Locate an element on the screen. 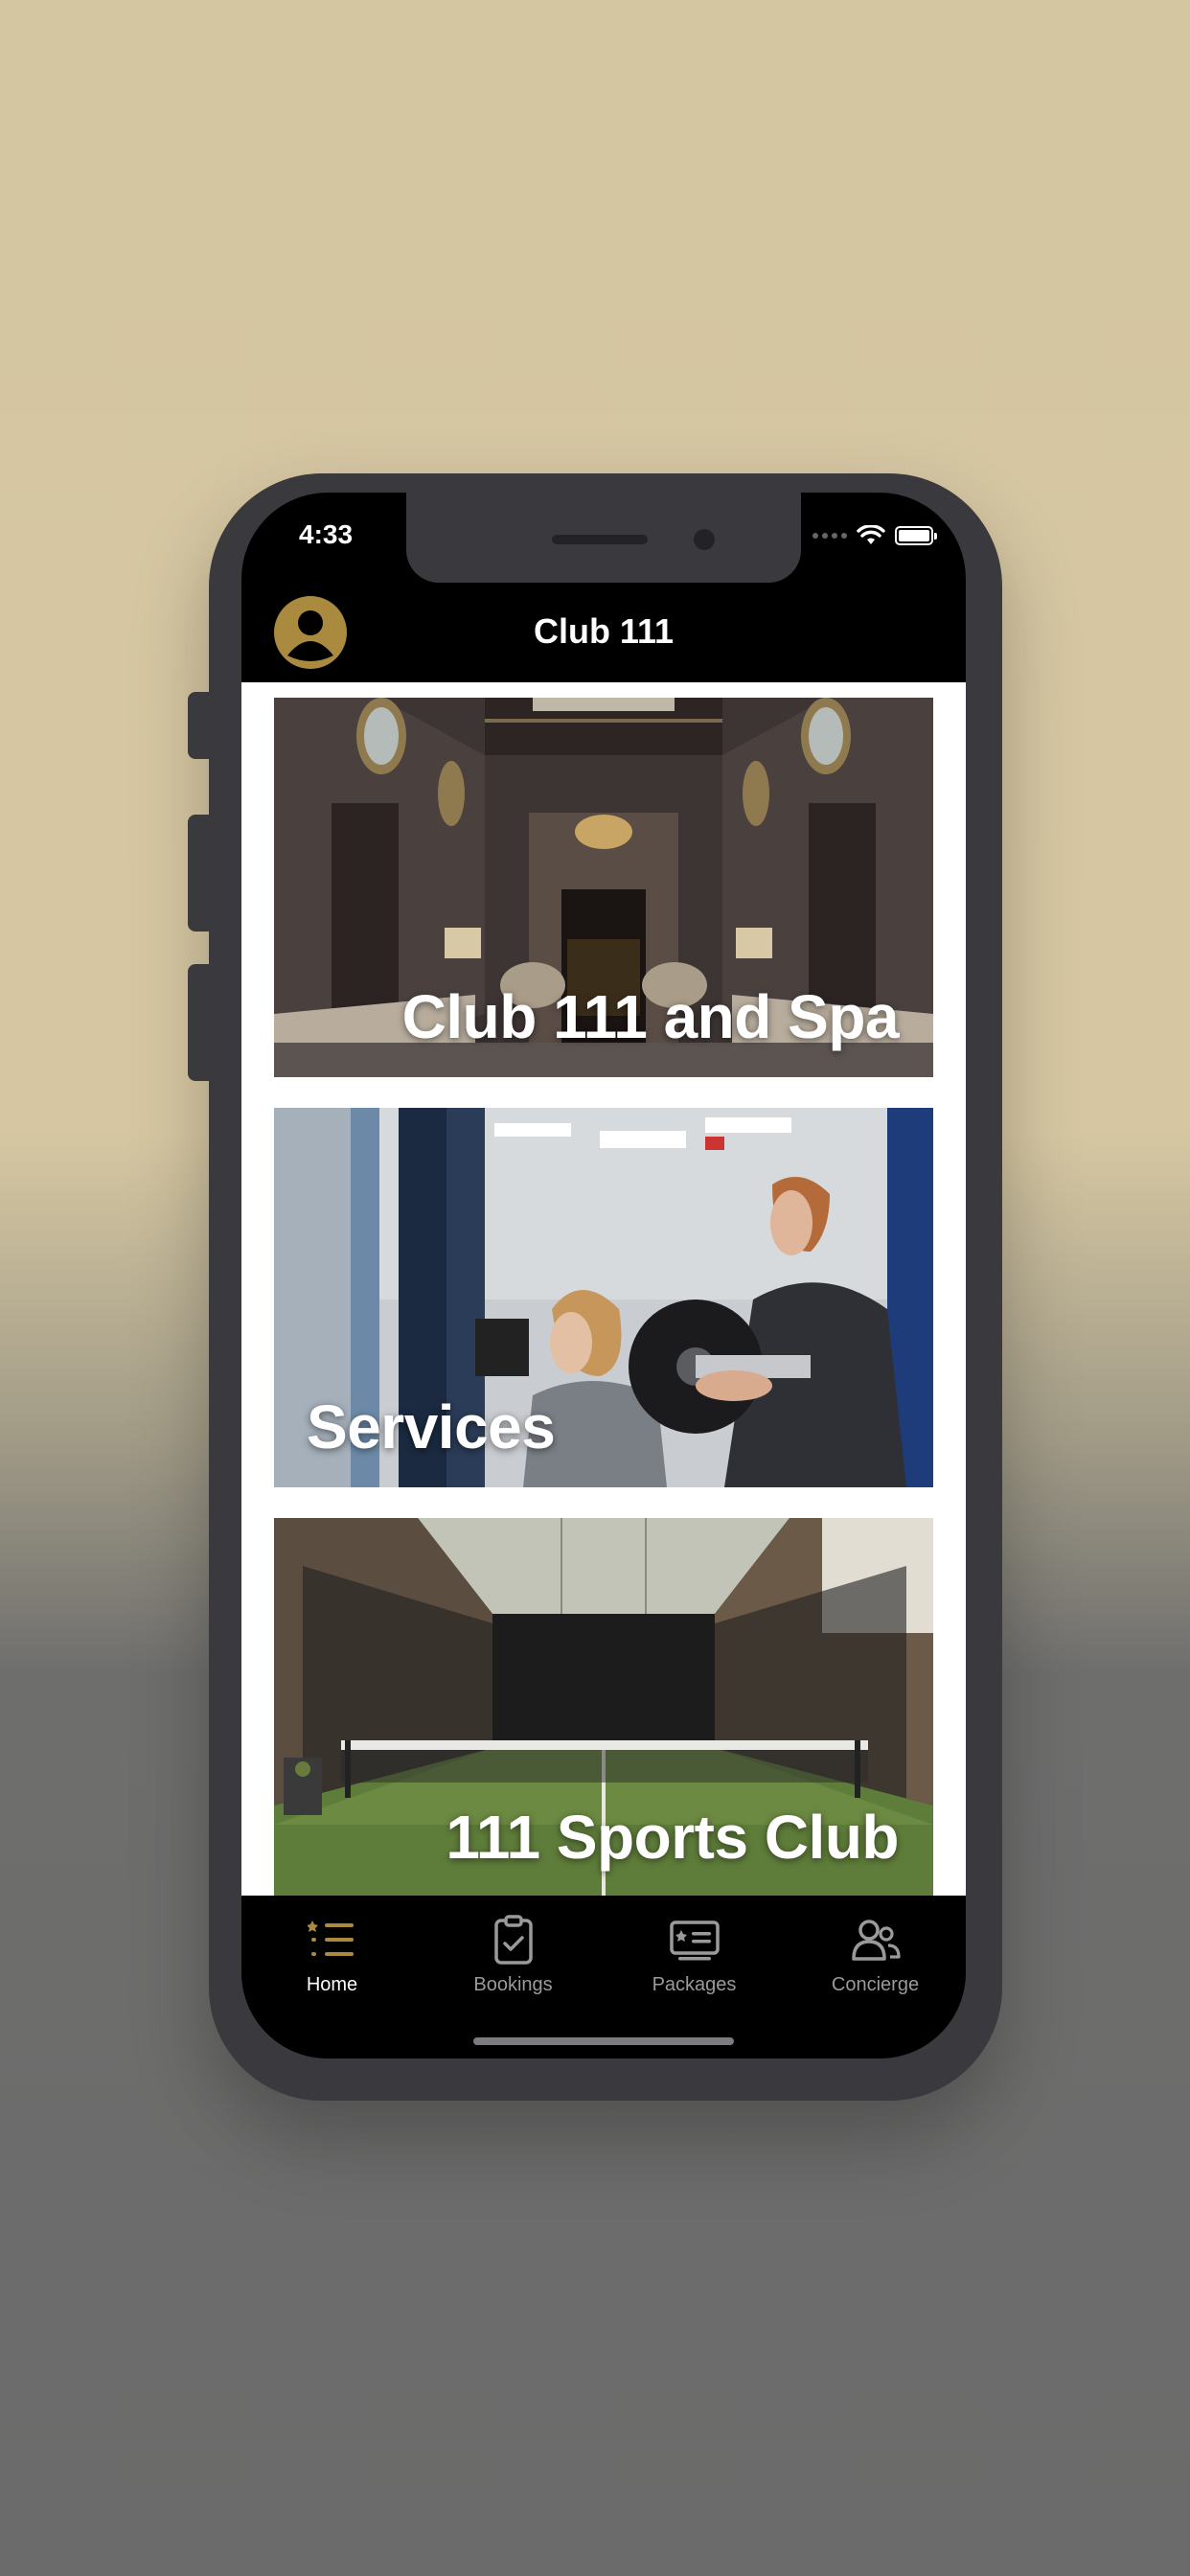  tab-bar: Home Bookings Packages Concierge is located at coordinates (604, 1977).